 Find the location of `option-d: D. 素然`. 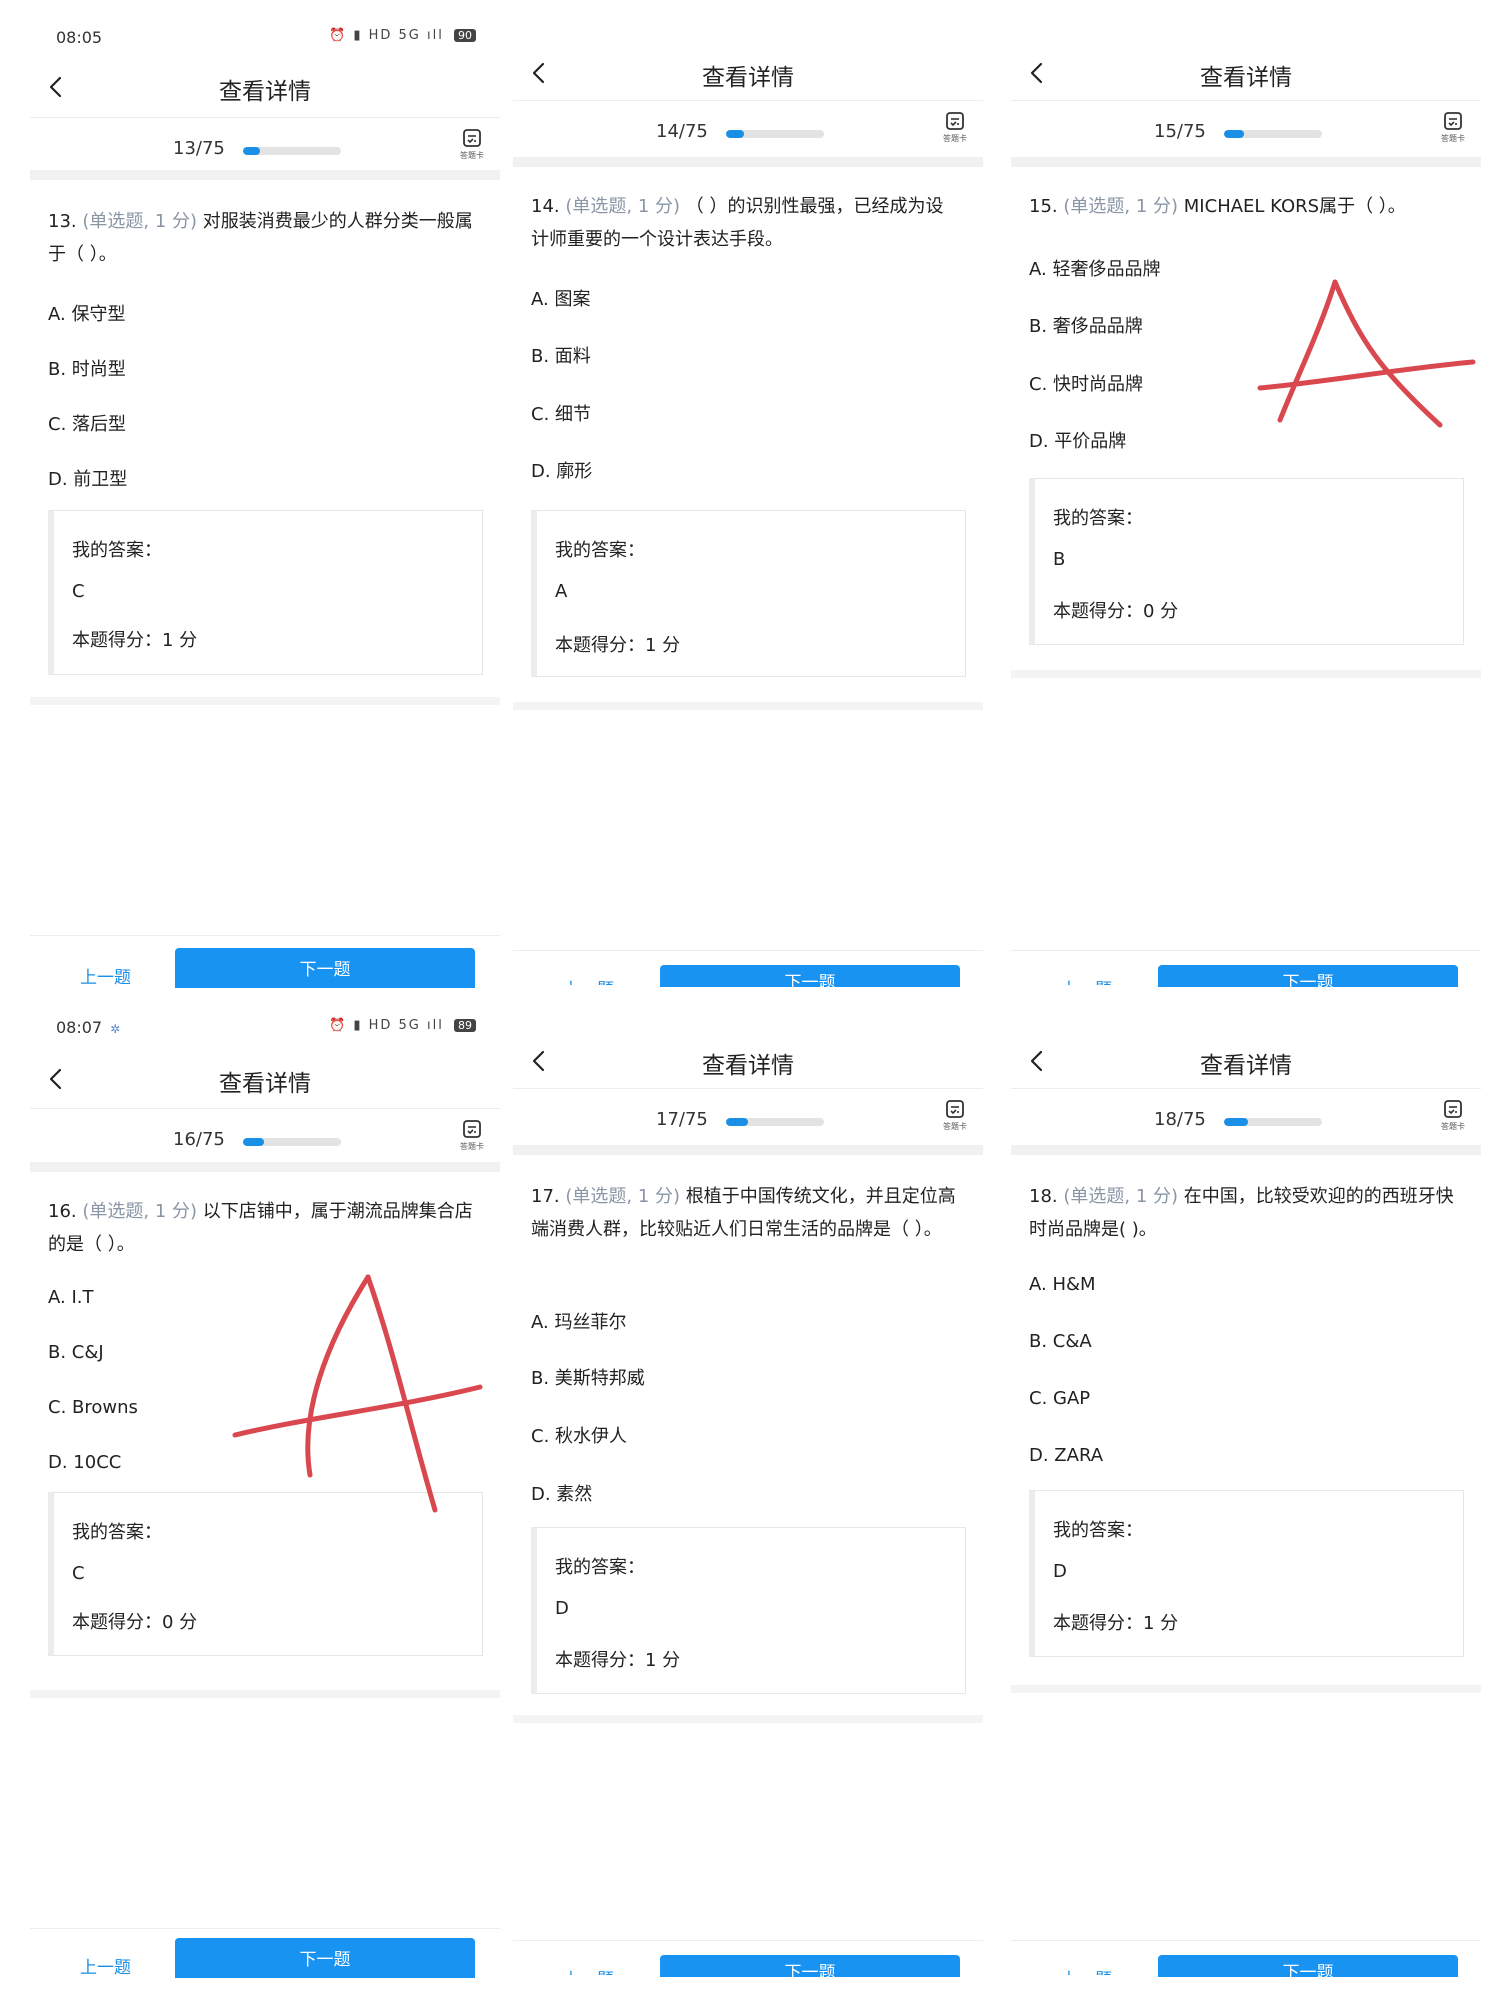

option-d: D. 素然 is located at coordinates (561, 1493).